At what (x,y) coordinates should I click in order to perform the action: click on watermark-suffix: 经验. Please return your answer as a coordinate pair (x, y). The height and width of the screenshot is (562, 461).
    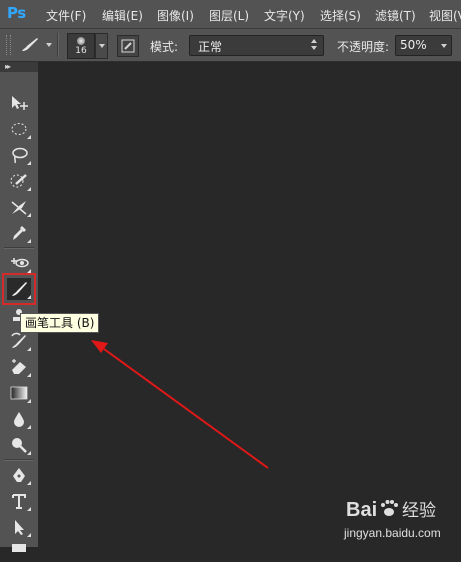
    Looking at the image, I should click on (419, 511).